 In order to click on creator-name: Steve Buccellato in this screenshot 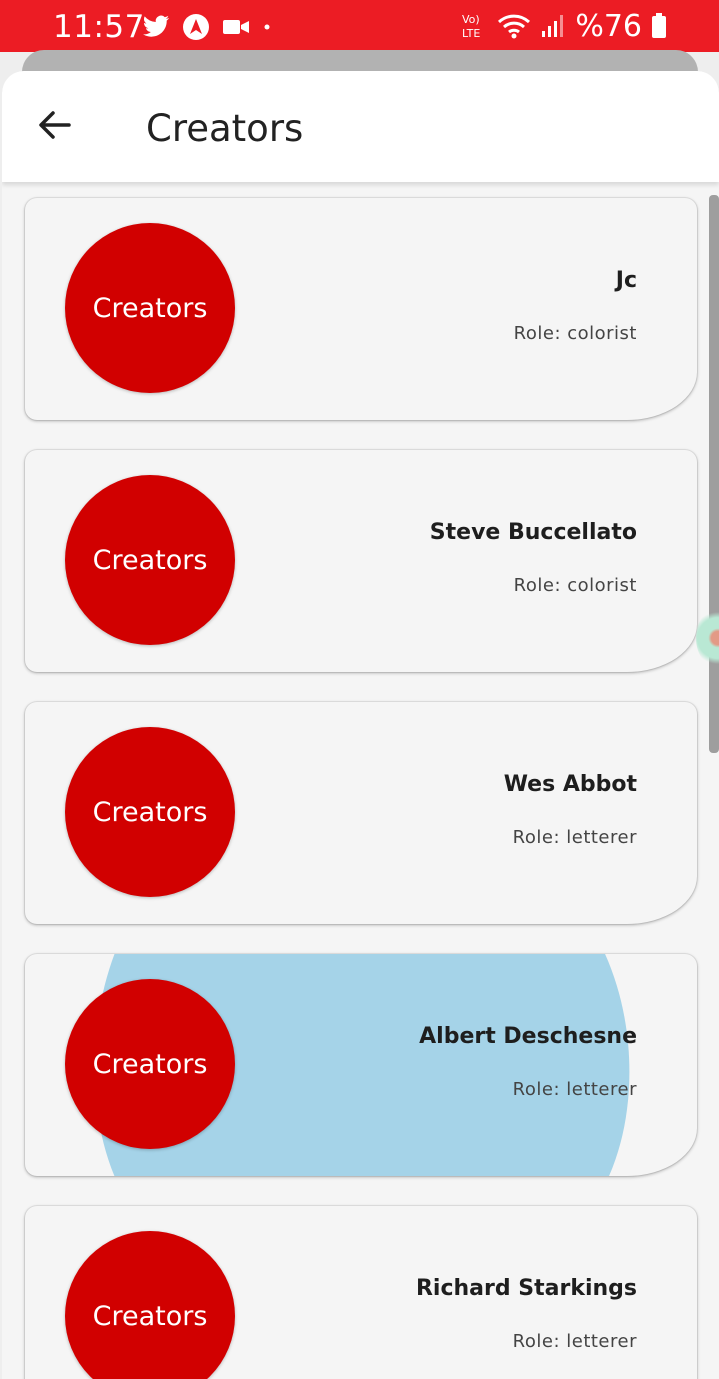, I will do `click(533, 532)`.